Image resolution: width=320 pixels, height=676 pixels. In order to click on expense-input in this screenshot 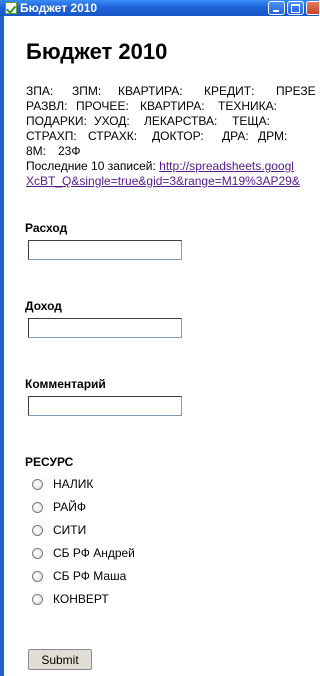, I will do `click(105, 250)`.